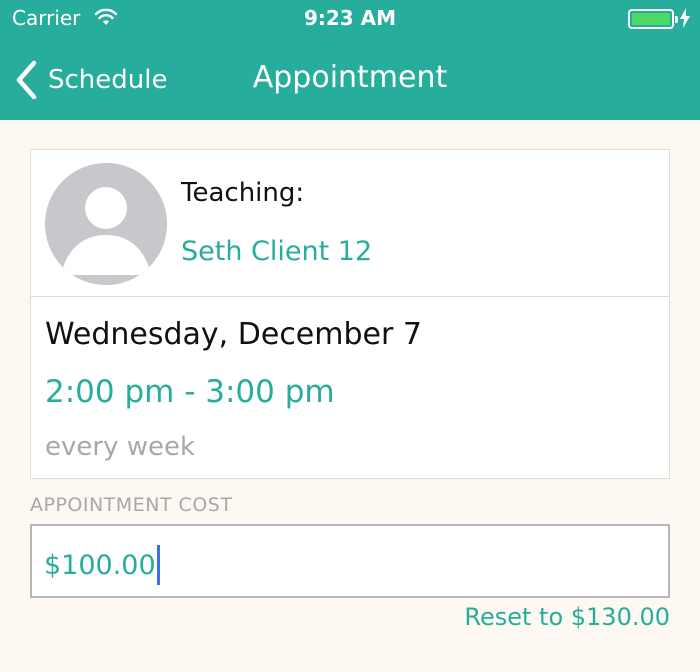 This screenshot has height=672, width=700. I want to click on bolt-icon, so click(685, 20).